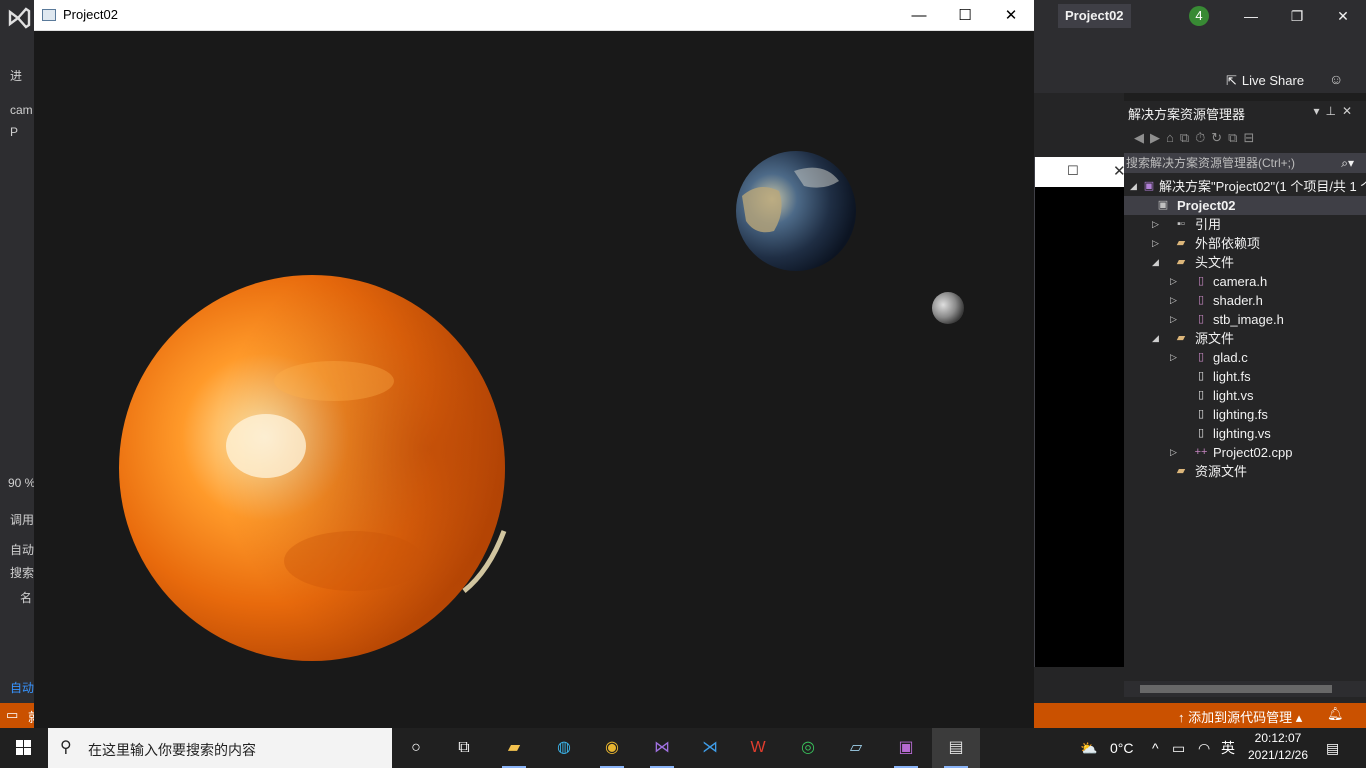  Describe the element at coordinates (1201, 433) in the screenshot. I see `file-icon: ▯` at that location.